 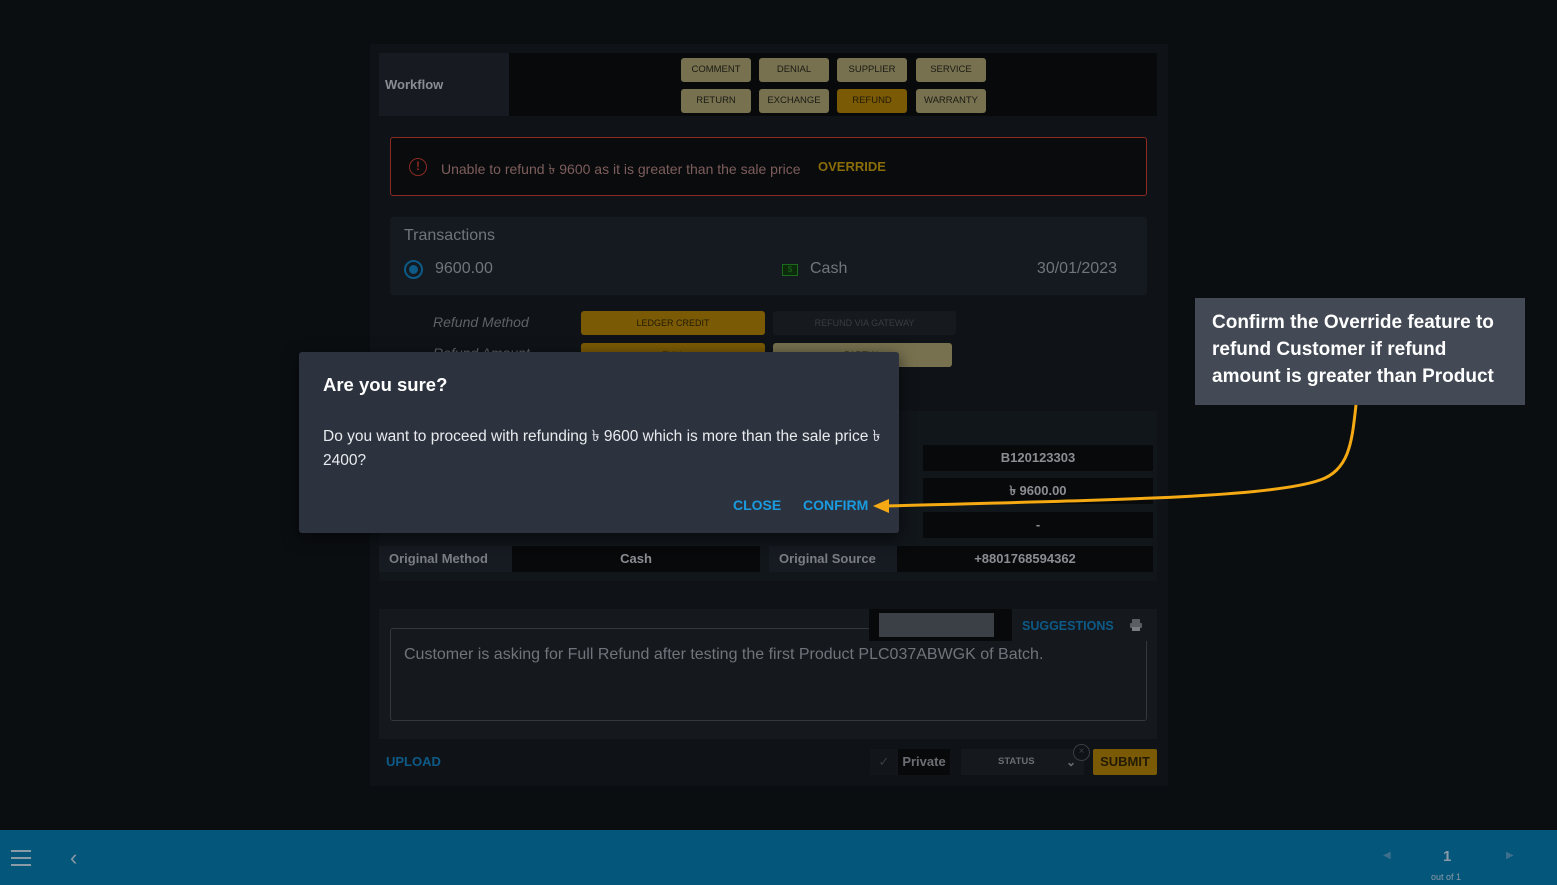 What do you see at coordinates (1013, 625) in the screenshot?
I see `notes-toolbar: SUGGESTIONS` at bounding box center [1013, 625].